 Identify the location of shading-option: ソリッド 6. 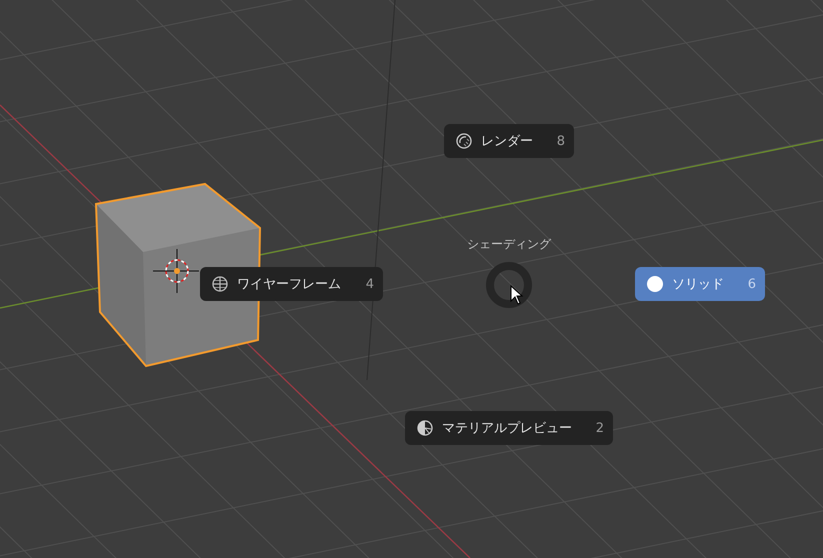
(700, 284).